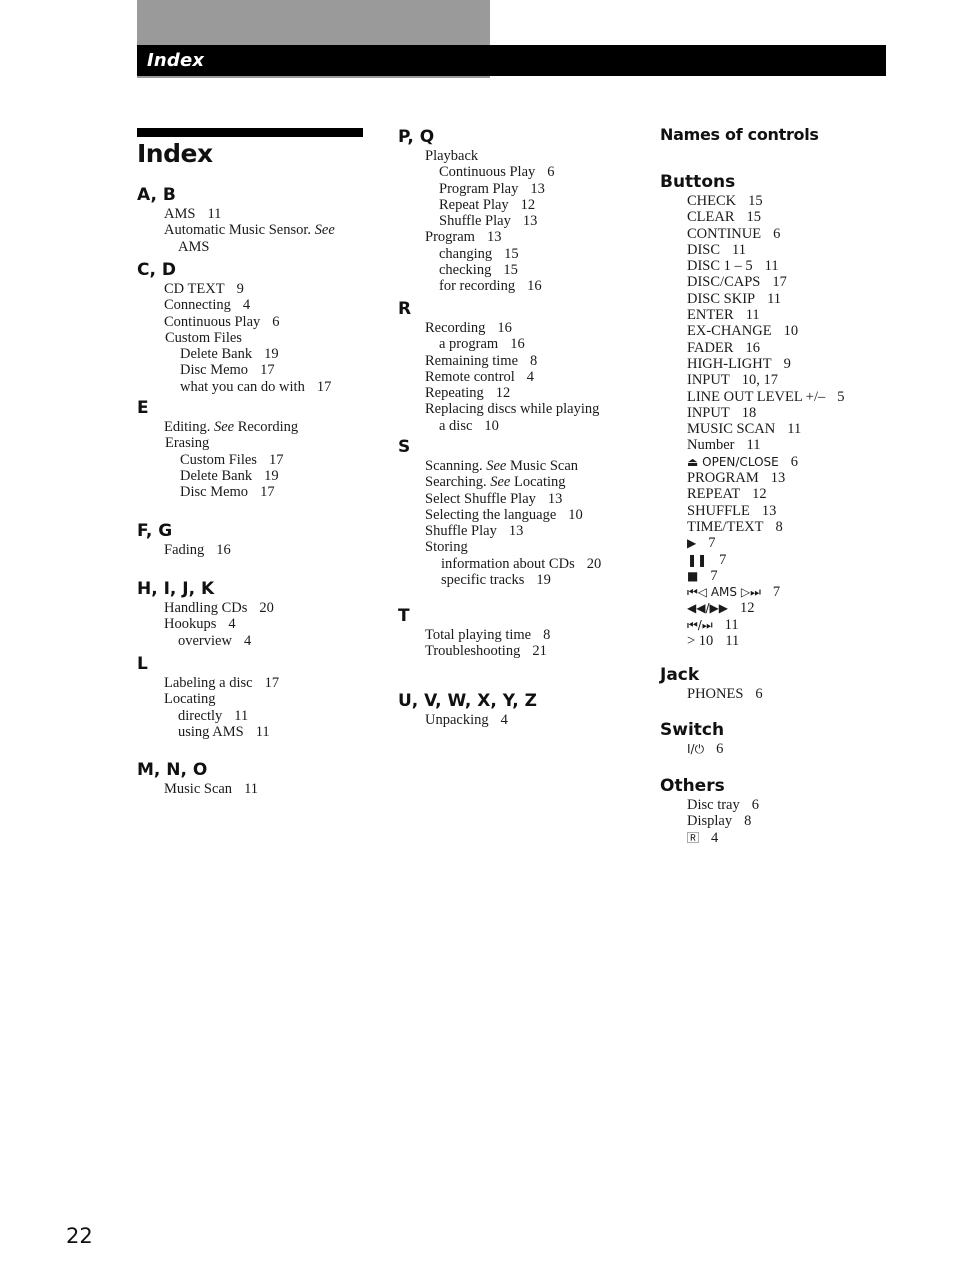 The image size is (954, 1274). Describe the element at coordinates (483, 580) in the screenshot. I see `entry-term: specific tracks` at that location.